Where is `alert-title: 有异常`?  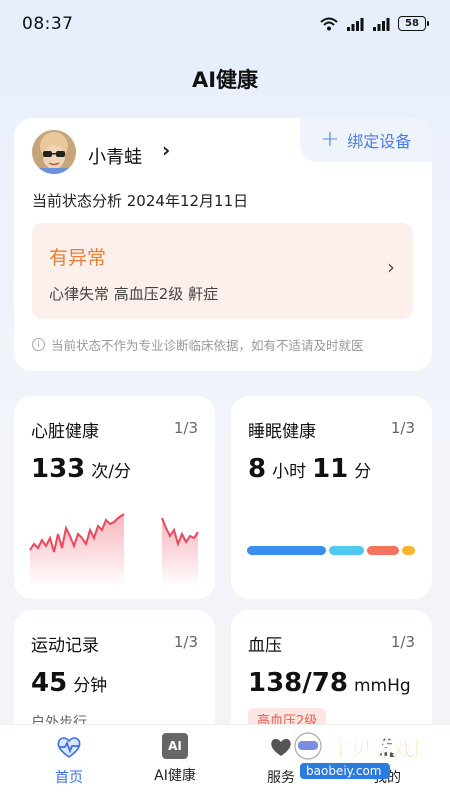
alert-title: 有异常 is located at coordinates (78, 258).